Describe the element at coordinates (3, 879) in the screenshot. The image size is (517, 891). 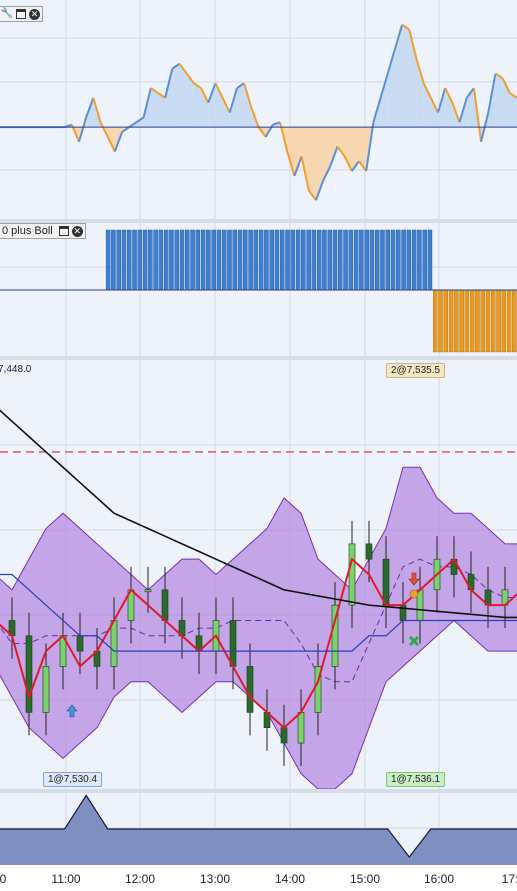
I see `x-tick: 0` at that location.